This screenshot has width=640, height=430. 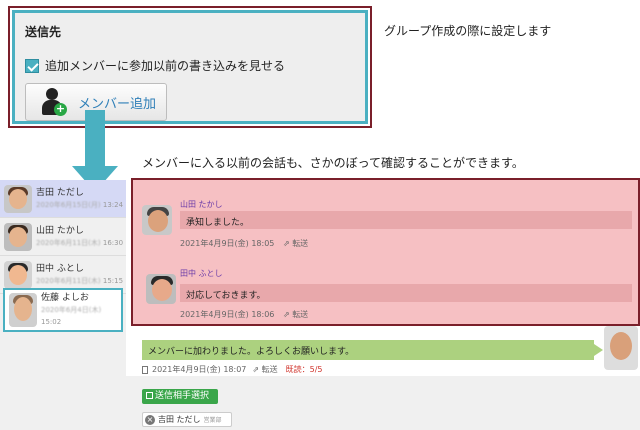 I want to click on contact-time: 15:02, so click(x=51, y=322).